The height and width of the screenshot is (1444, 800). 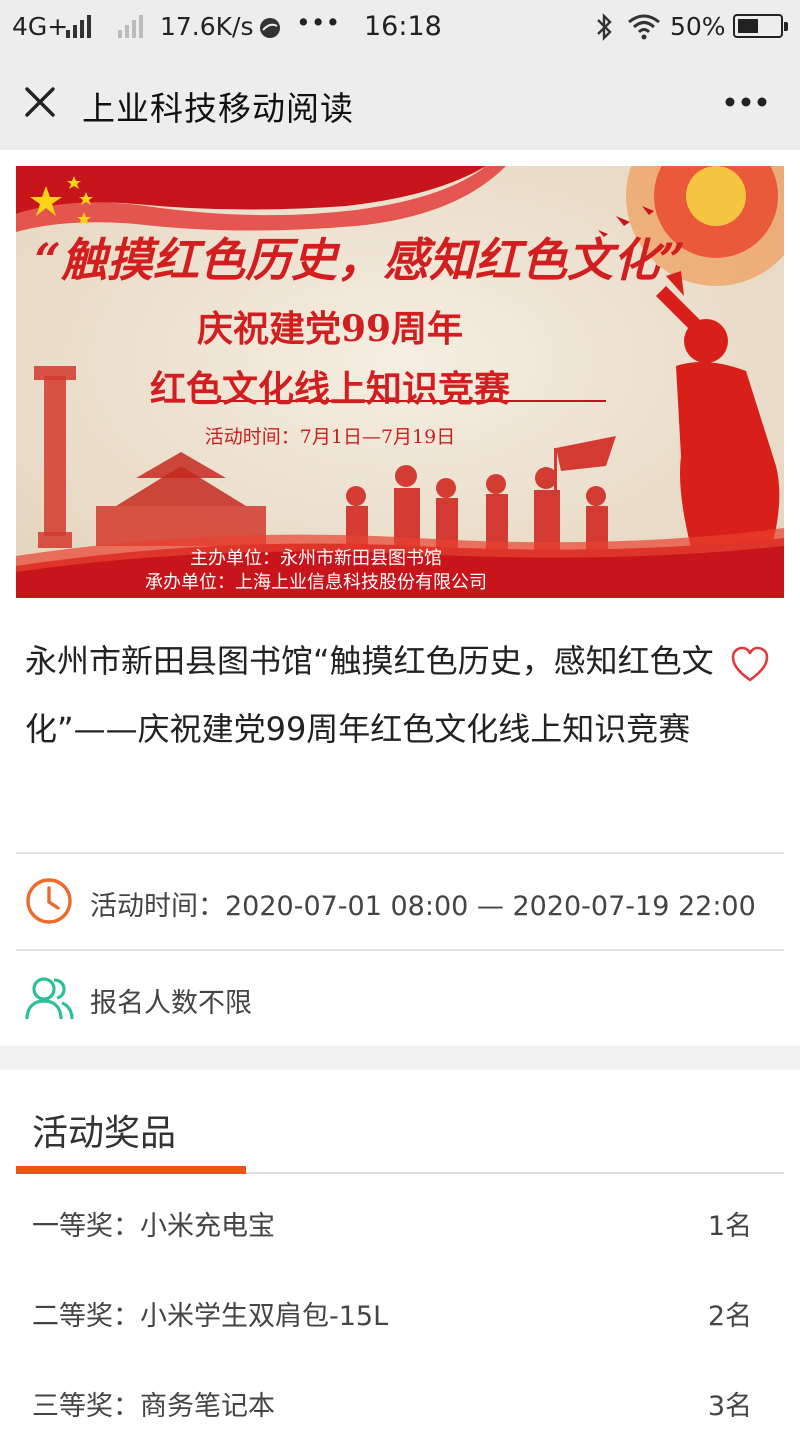 What do you see at coordinates (330, 329) in the screenshot?
I see `banner-line-1: 庆祝建党99周年` at bounding box center [330, 329].